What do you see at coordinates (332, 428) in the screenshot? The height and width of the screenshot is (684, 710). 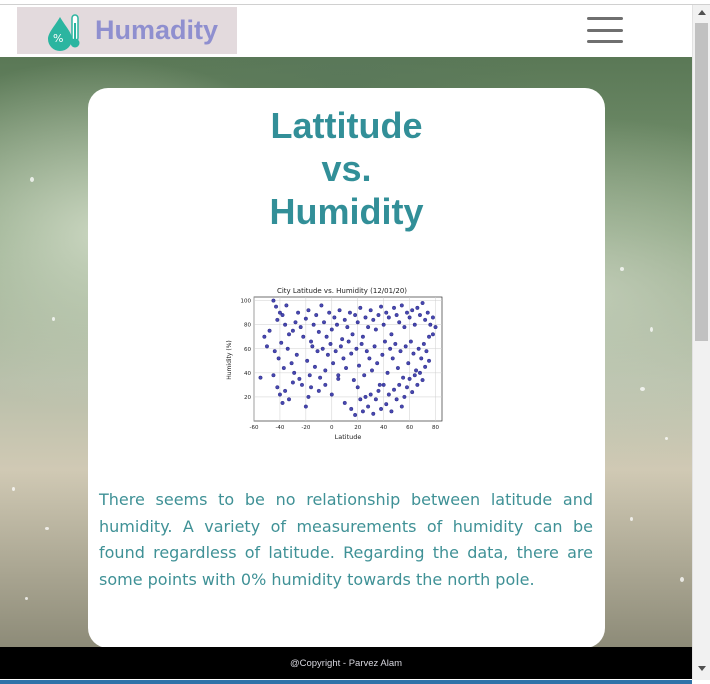 I see `x-tick-label: 0` at bounding box center [332, 428].